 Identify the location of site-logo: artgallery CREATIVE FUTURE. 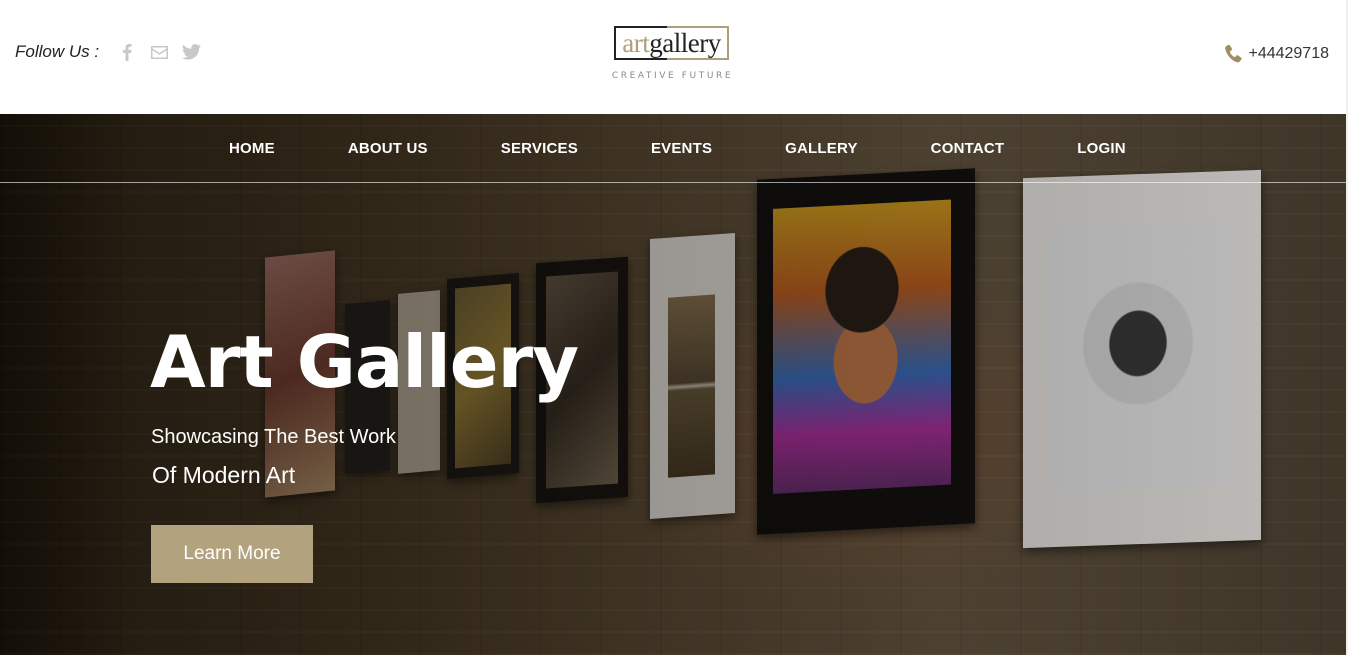
(671, 53).